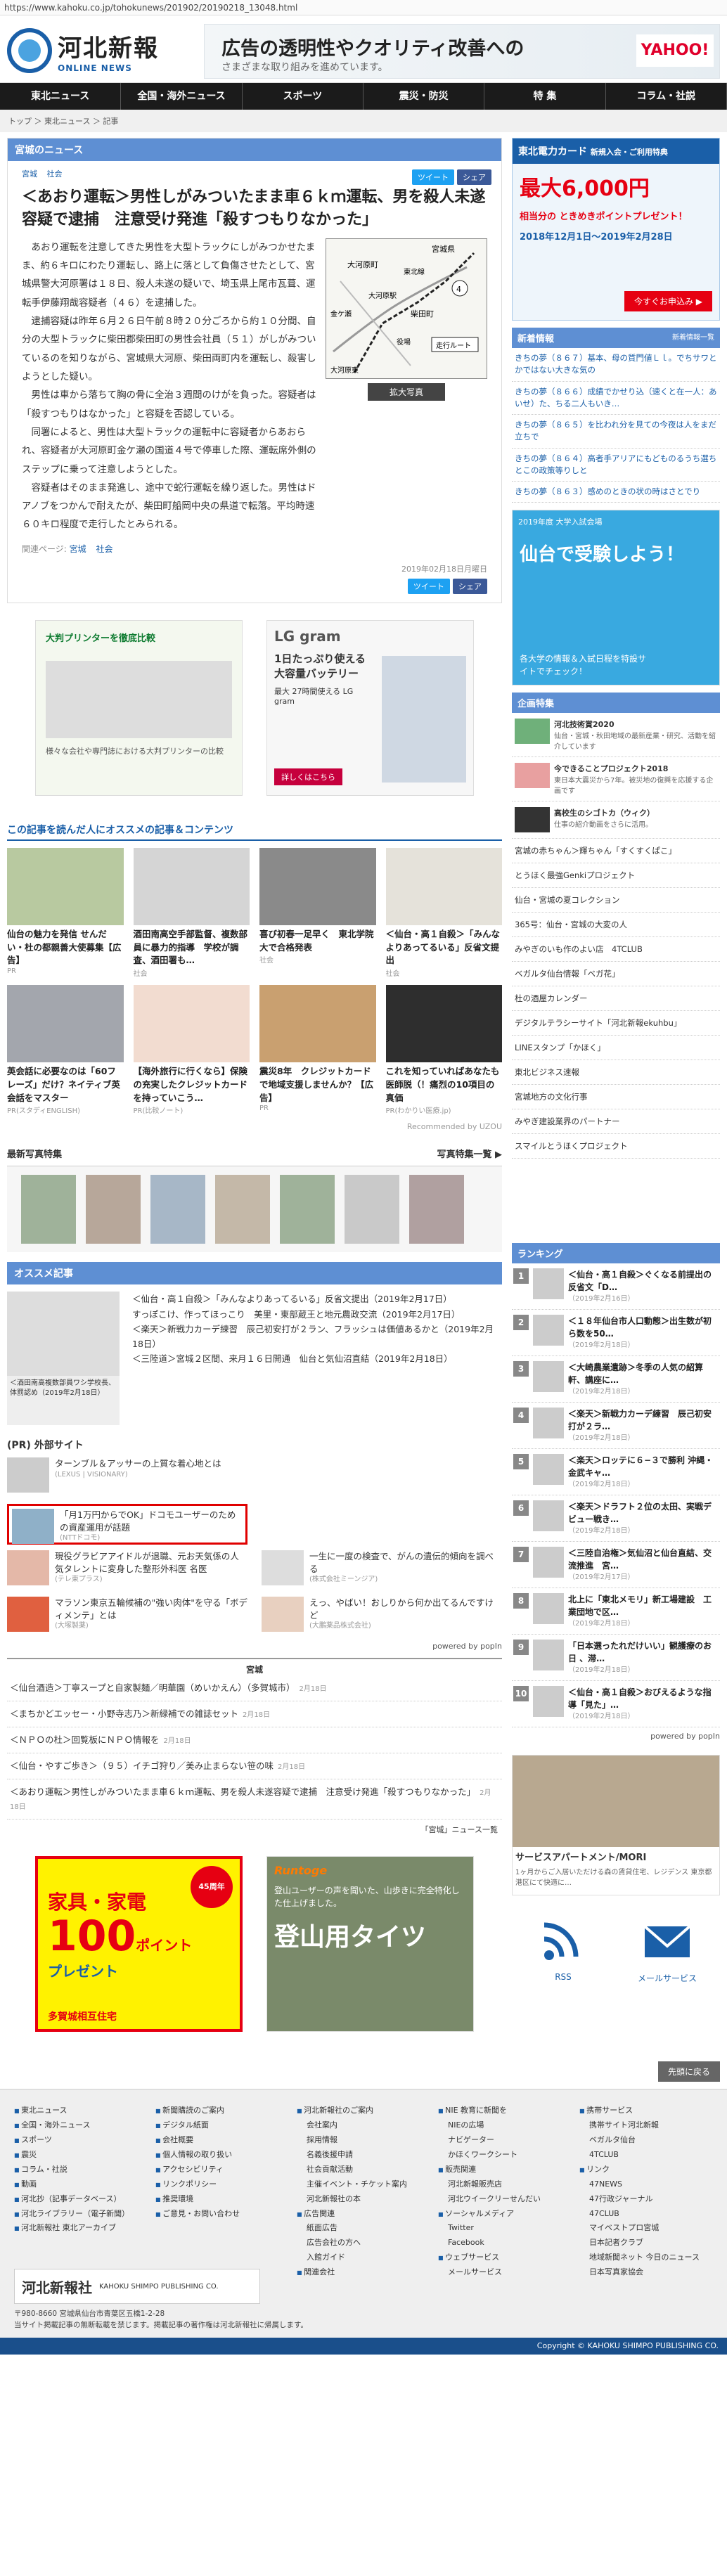 Image resolution: width=727 pixels, height=2576 pixels. Describe the element at coordinates (505, 2214) in the screenshot. I see `footer-link: ソーシャルメディア` at that location.